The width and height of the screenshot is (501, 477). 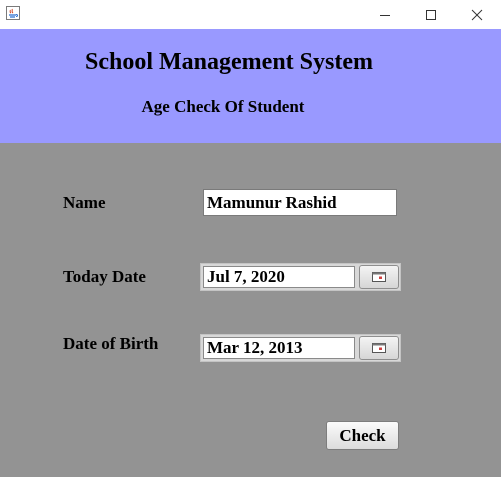 What do you see at coordinates (279, 348) in the screenshot?
I see `date-of-birth-field: Mar 12, 2013` at bounding box center [279, 348].